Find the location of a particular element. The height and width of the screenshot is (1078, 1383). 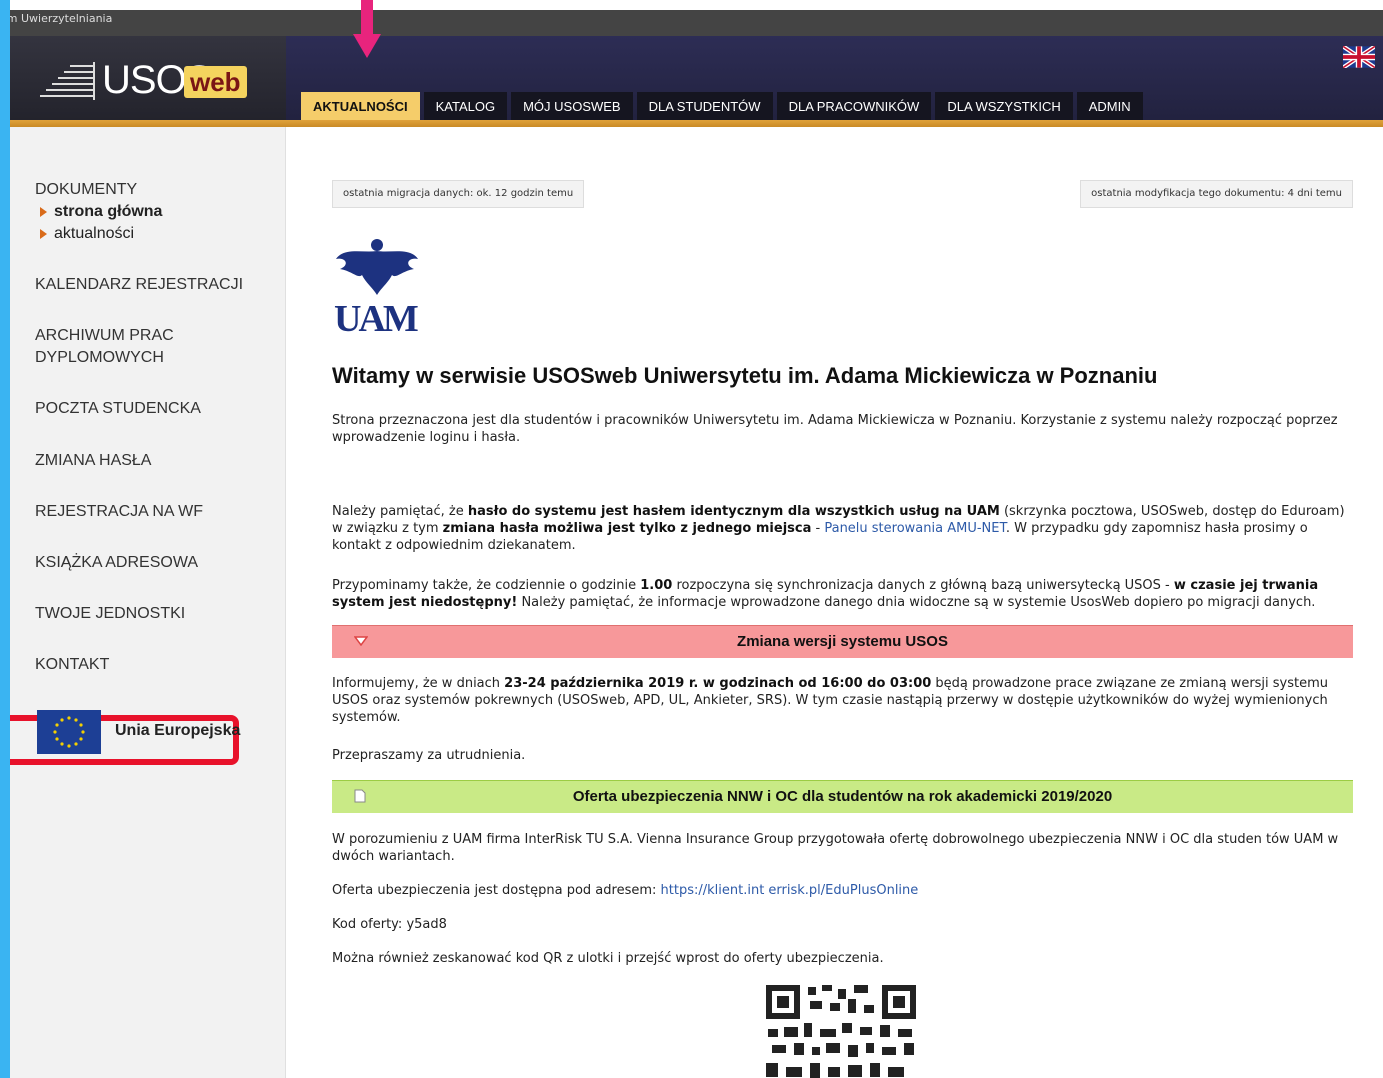

top-bar-label: em Uwierzytelniania is located at coordinates (61, 18).